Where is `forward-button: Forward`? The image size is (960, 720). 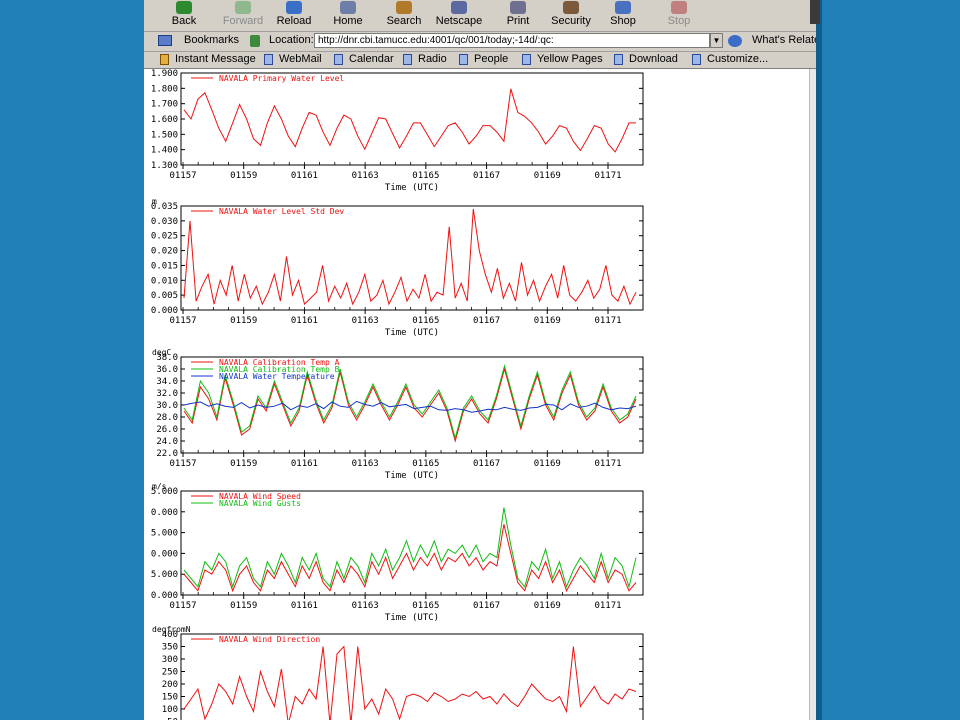
forward-button: Forward is located at coordinates (243, 15).